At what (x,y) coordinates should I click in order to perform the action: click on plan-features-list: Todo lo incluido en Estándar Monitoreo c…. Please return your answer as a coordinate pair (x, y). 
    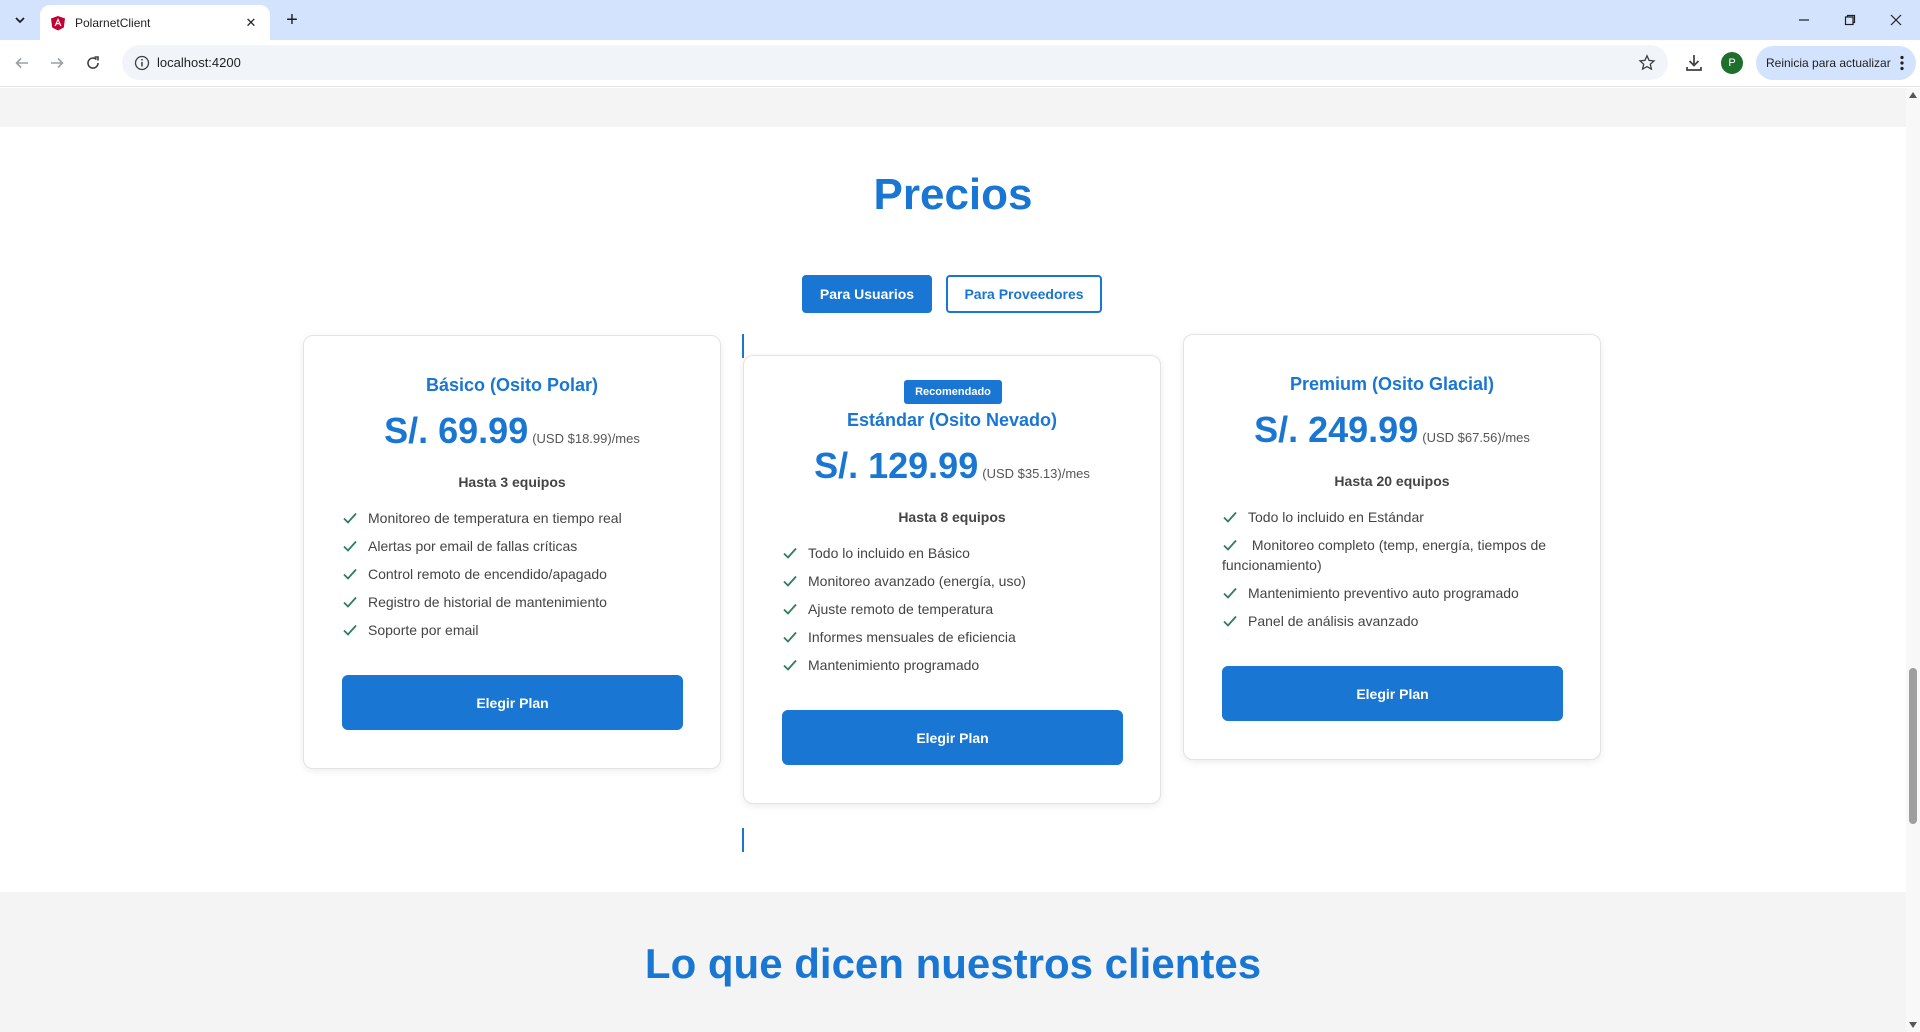
    Looking at the image, I should click on (1397, 573).